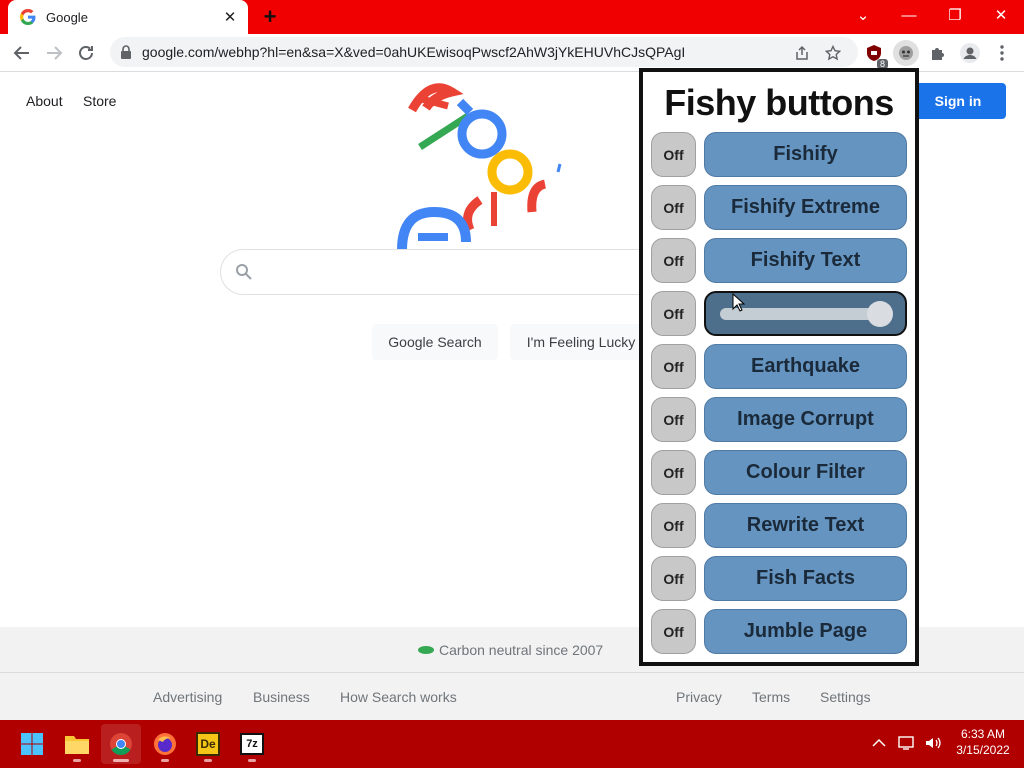  Describe the element at coordinates (230, 17) in the screenshot. I see `tab-close-icon: ✕` at that location.